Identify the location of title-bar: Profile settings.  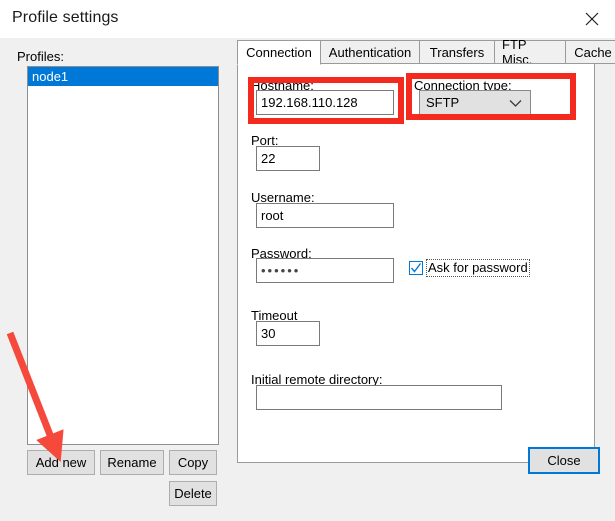
(307, 19).